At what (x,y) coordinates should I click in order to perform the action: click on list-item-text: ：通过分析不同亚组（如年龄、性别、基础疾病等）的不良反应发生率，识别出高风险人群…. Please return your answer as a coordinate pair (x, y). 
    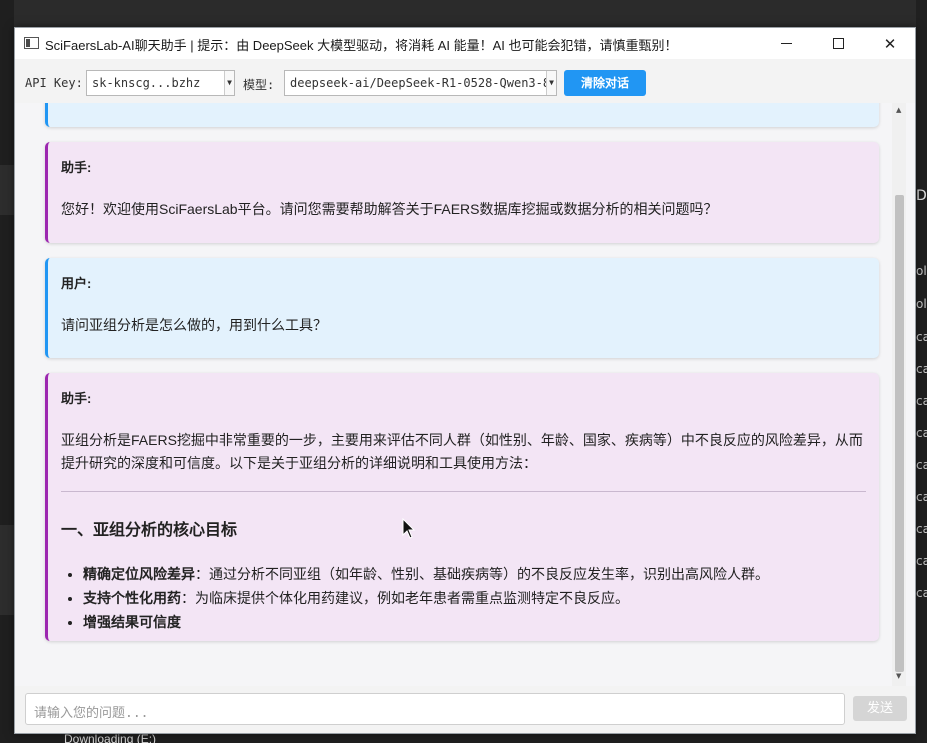
    Looking at the image, I should click on (482, 574).